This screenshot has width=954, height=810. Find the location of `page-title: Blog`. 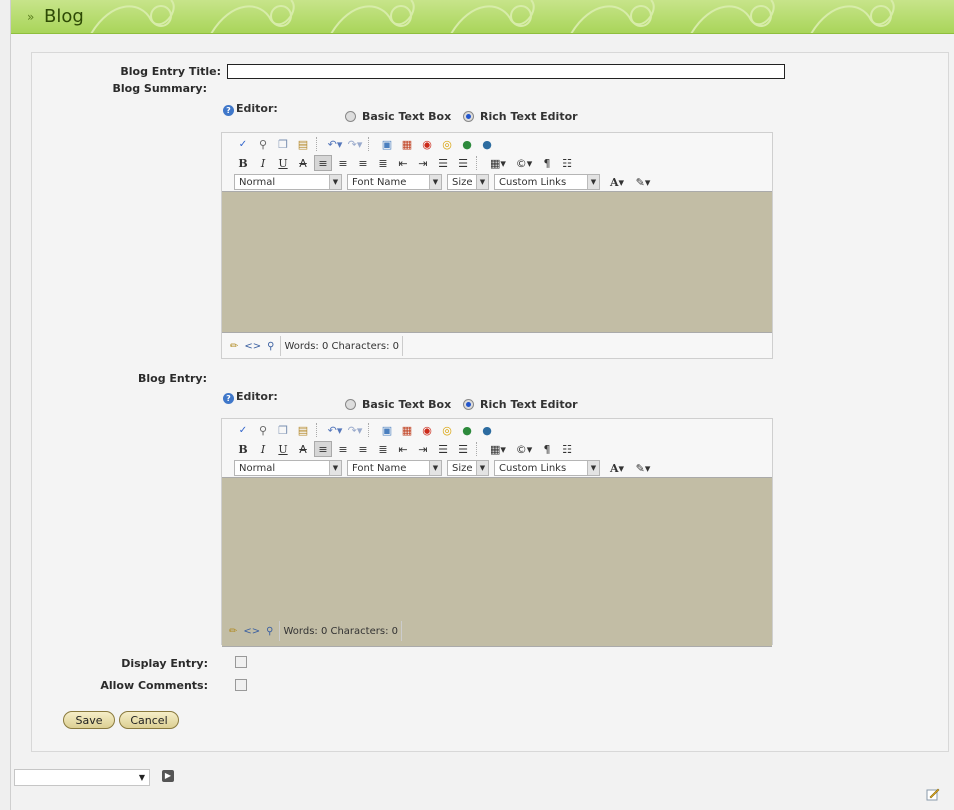

page-title: Blog is located at coordinates (64, 16).